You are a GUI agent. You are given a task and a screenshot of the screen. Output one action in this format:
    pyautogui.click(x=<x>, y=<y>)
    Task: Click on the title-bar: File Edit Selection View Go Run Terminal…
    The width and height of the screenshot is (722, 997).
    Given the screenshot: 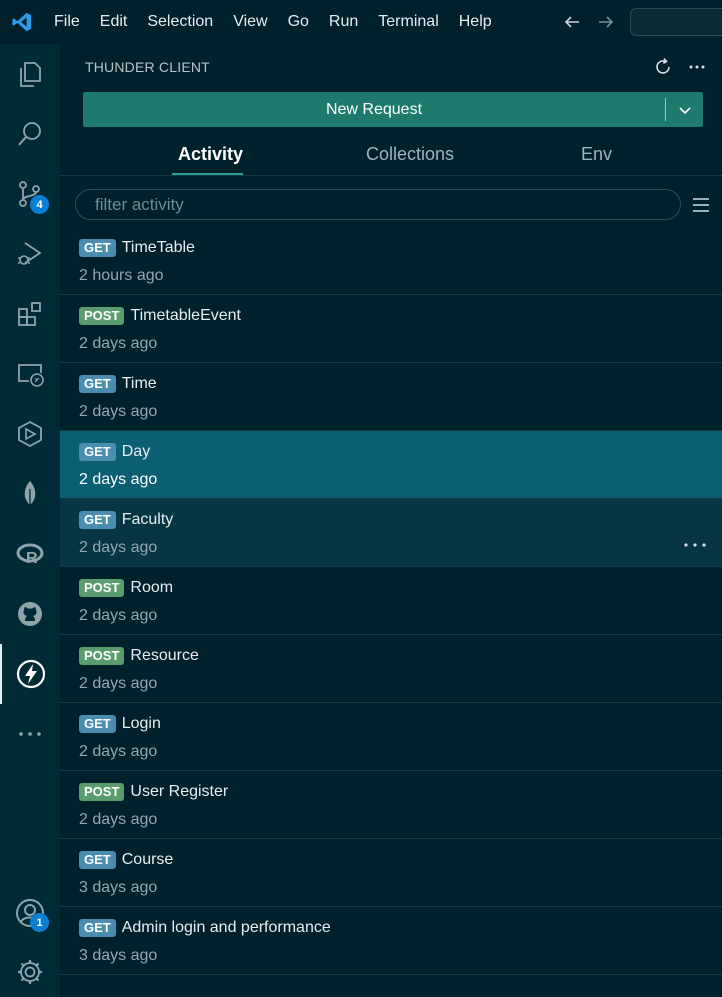 What is the action you would take?
    pyautogui.click(x=361, y=22)
    